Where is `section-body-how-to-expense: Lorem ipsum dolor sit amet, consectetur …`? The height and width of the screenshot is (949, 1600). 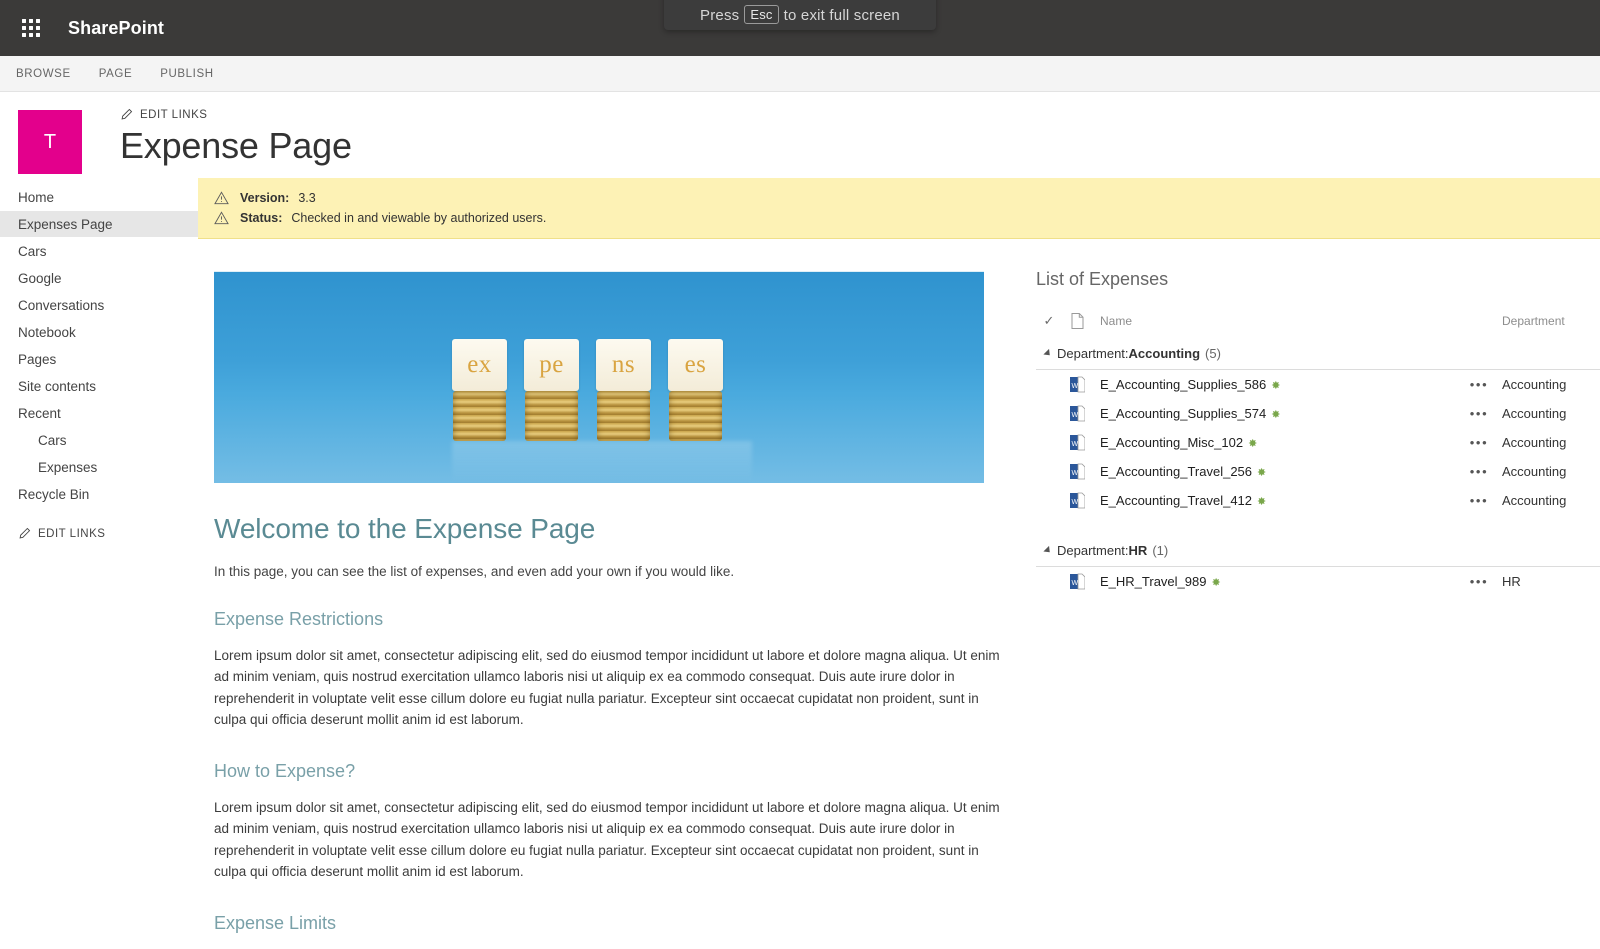 section-body-how-to-expense: Lorem ipsum dolor sit amet, consectetur … is located at coordinates (607, 839).